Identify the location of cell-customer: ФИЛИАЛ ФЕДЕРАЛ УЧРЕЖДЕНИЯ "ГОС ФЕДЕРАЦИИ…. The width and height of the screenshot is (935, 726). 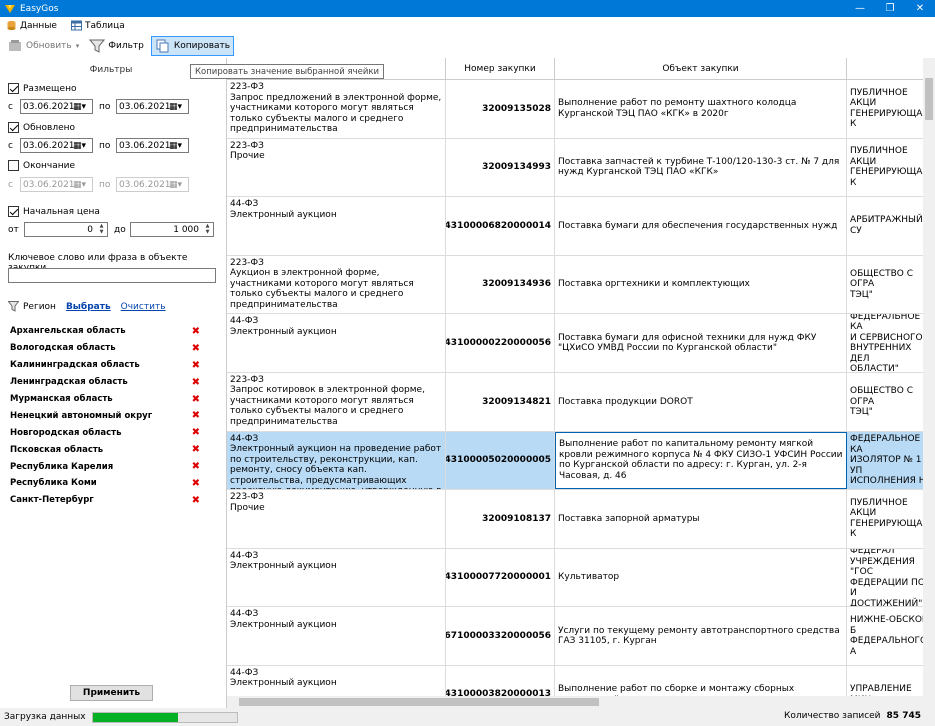
(891, 578).